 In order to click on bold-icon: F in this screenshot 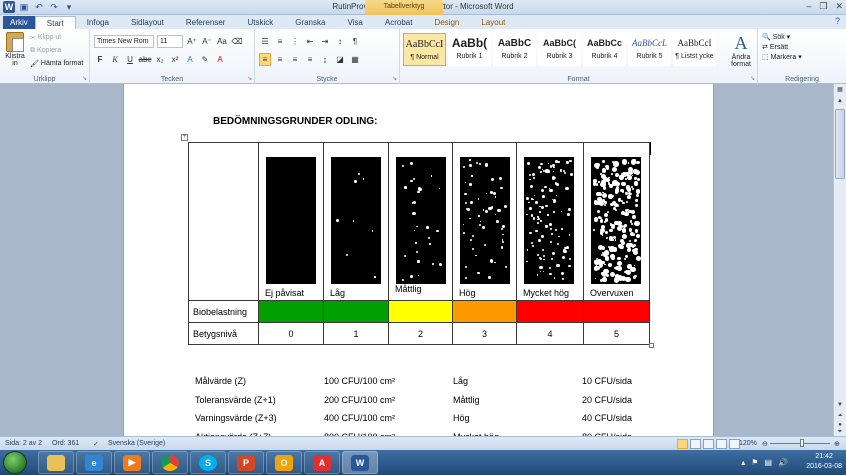, I will do `click(100, 59)`.